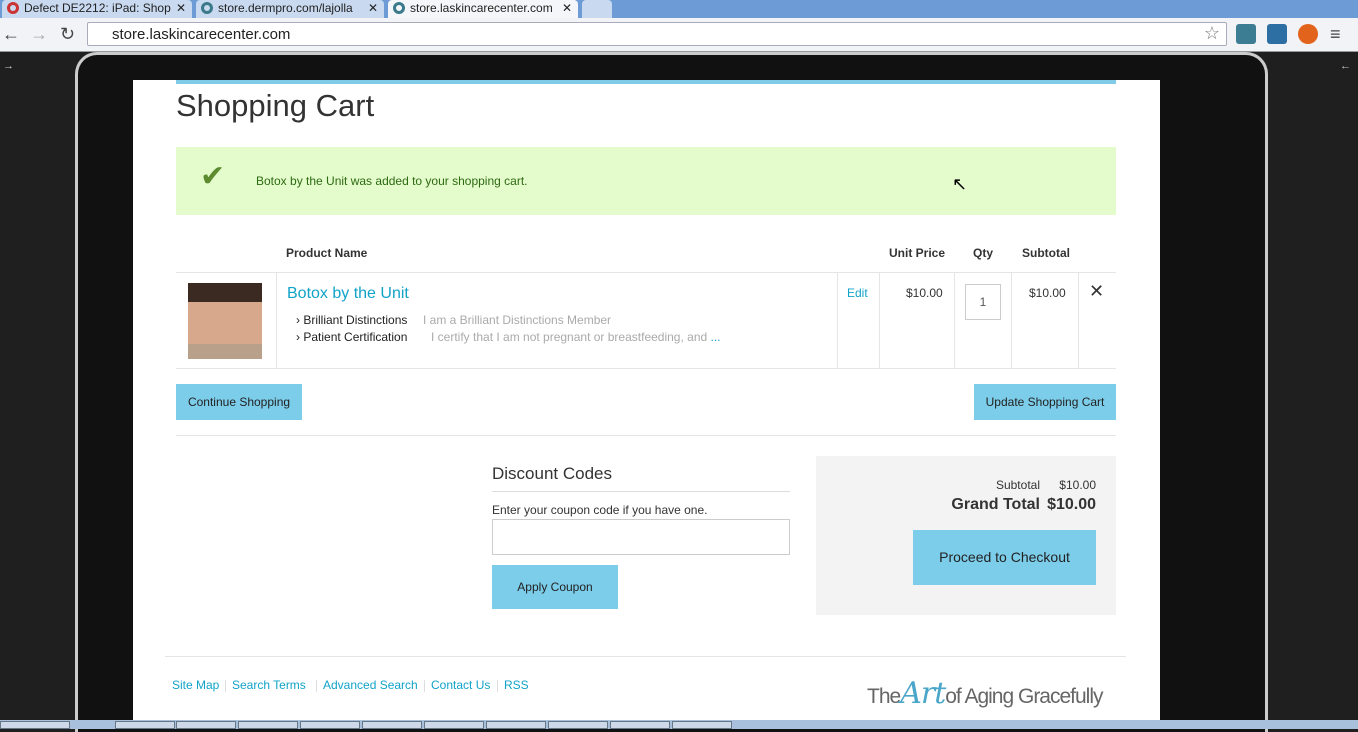 The width and height of the screenshot is (1358, 732). I want to click on header-subtotal: Subtotal, so click(1046, 253).